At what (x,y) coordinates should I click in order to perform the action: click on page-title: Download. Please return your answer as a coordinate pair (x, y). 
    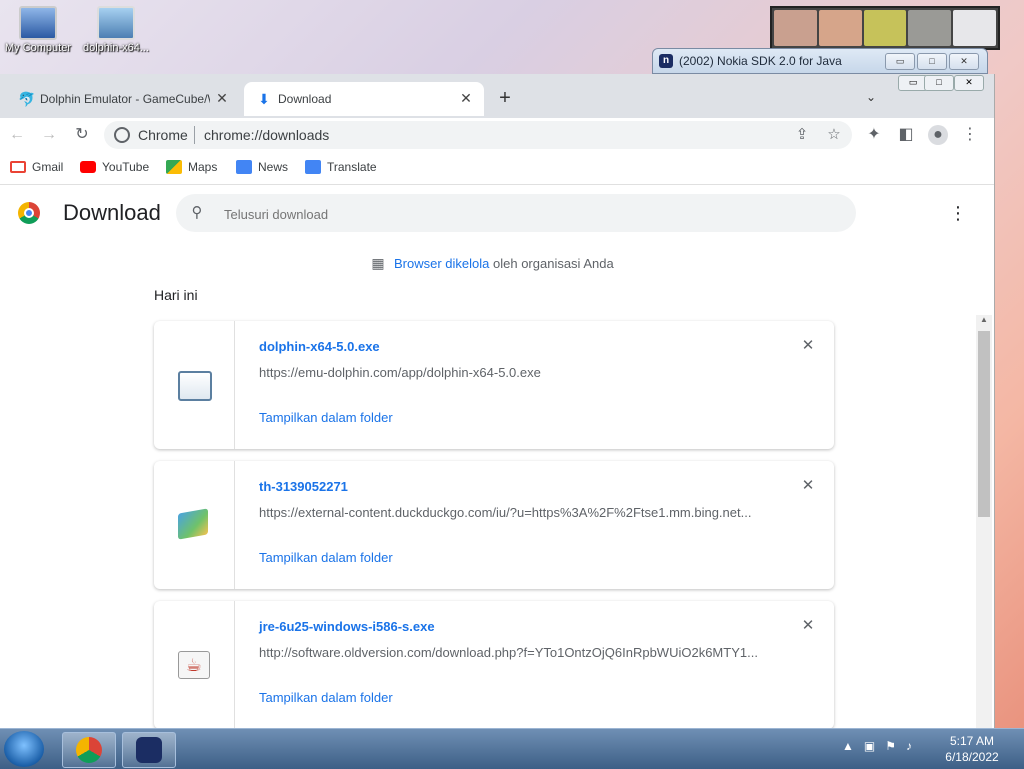
    Looking at the image, I should click on (112, 212).